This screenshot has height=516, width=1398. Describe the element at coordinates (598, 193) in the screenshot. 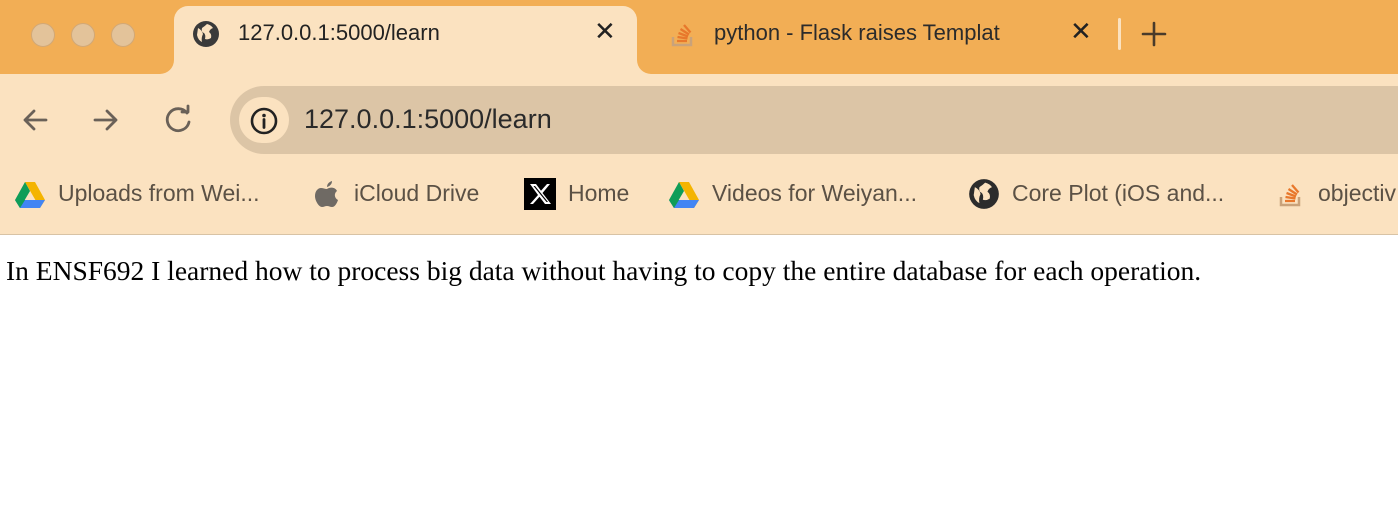

I see `bookmark-label: Home` at that location.